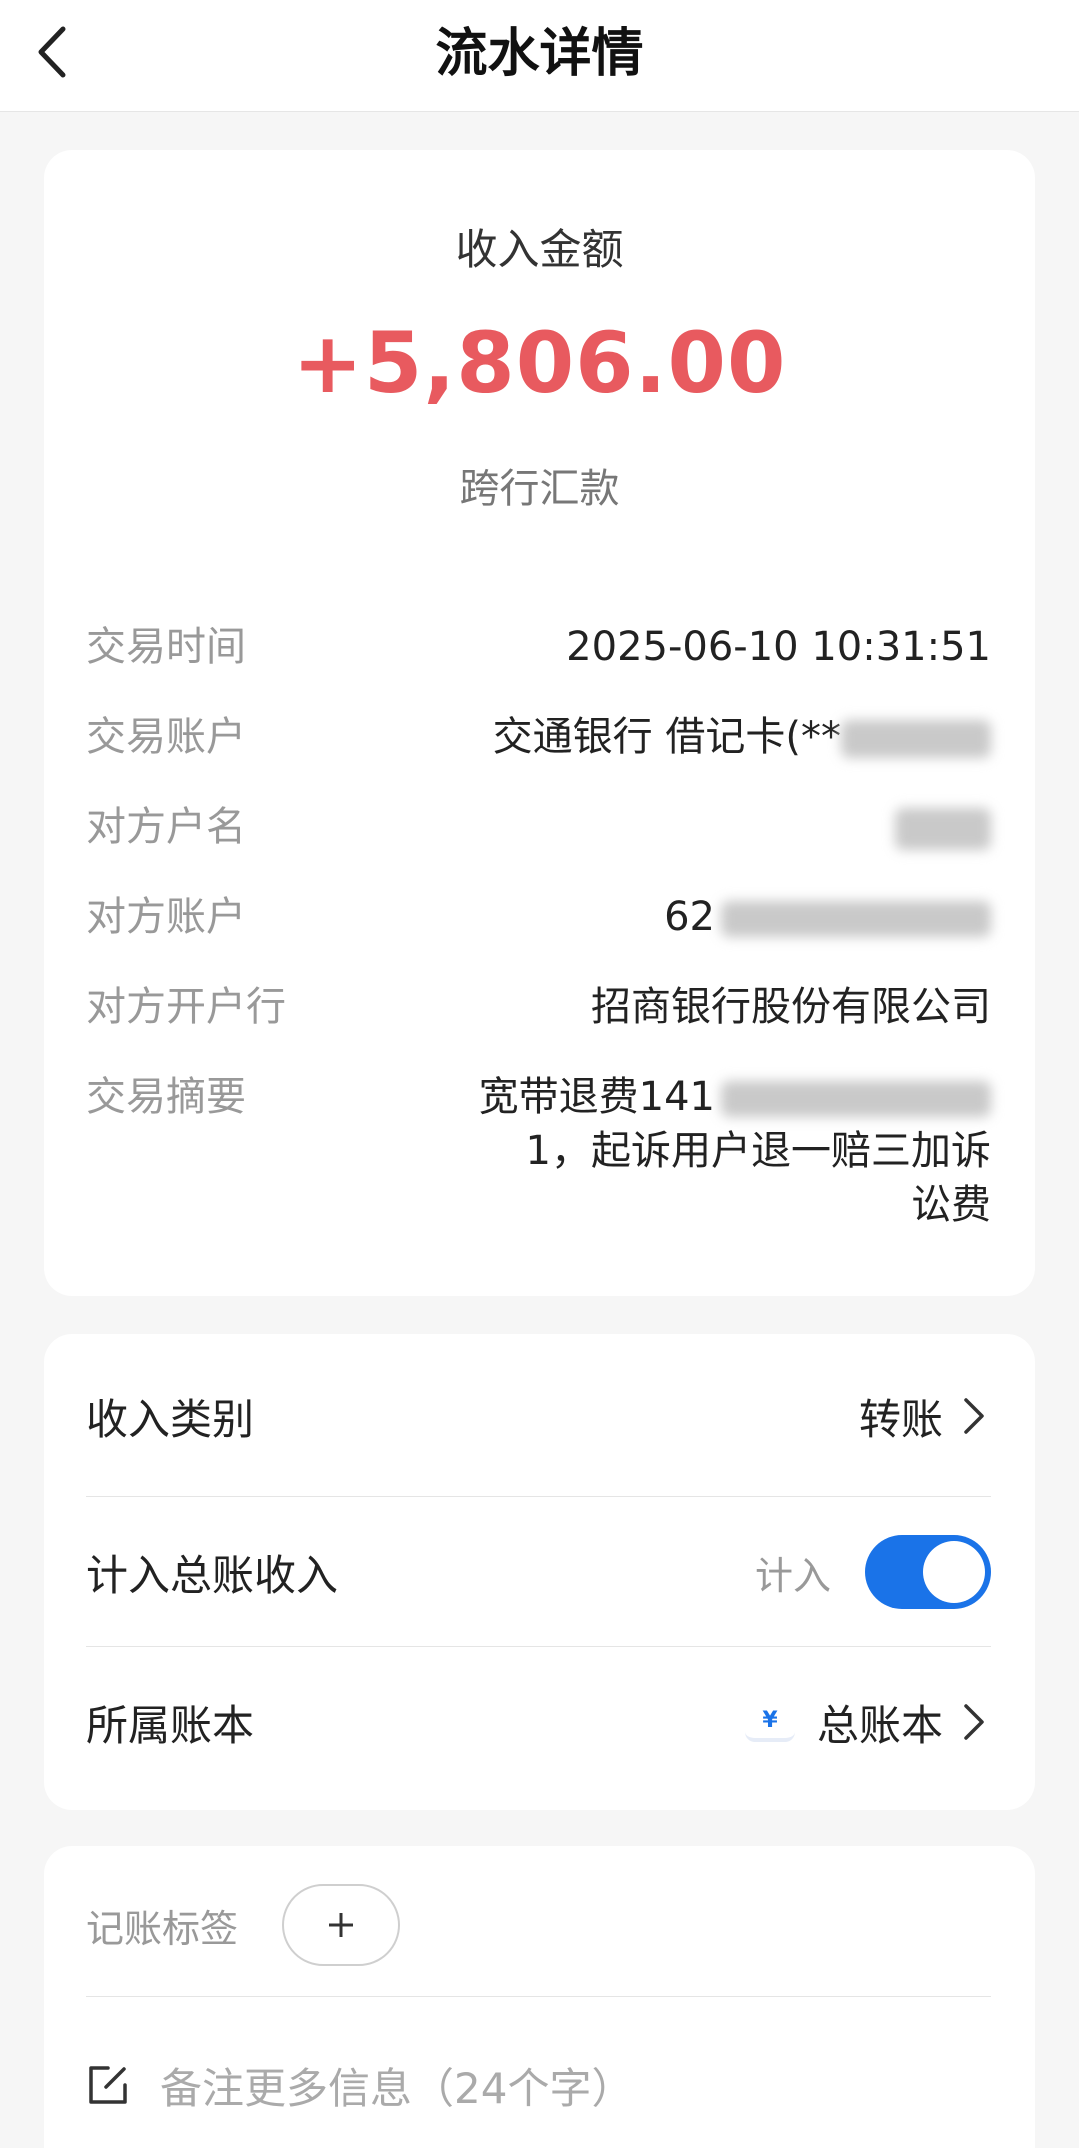 The width and height of the screenshot is (1079, 2148). What do you see at coordinates (681, 827) in the screenshot?
I see `detail-value` at bounding box center [681, 827].